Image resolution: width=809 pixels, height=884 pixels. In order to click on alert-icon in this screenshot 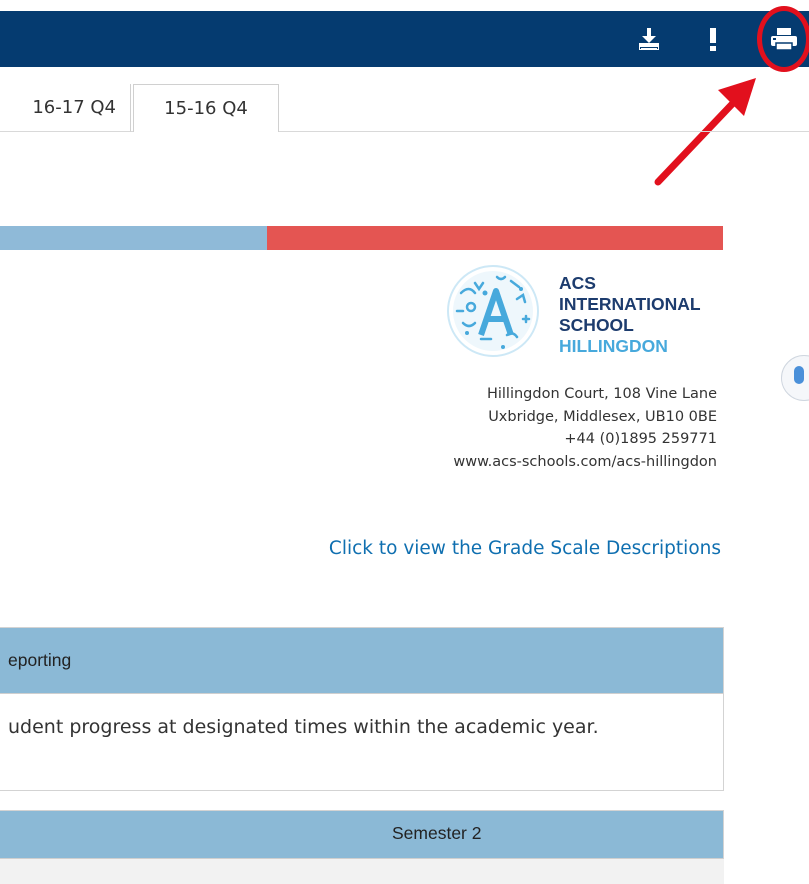, I will do `click(713, 39)`.